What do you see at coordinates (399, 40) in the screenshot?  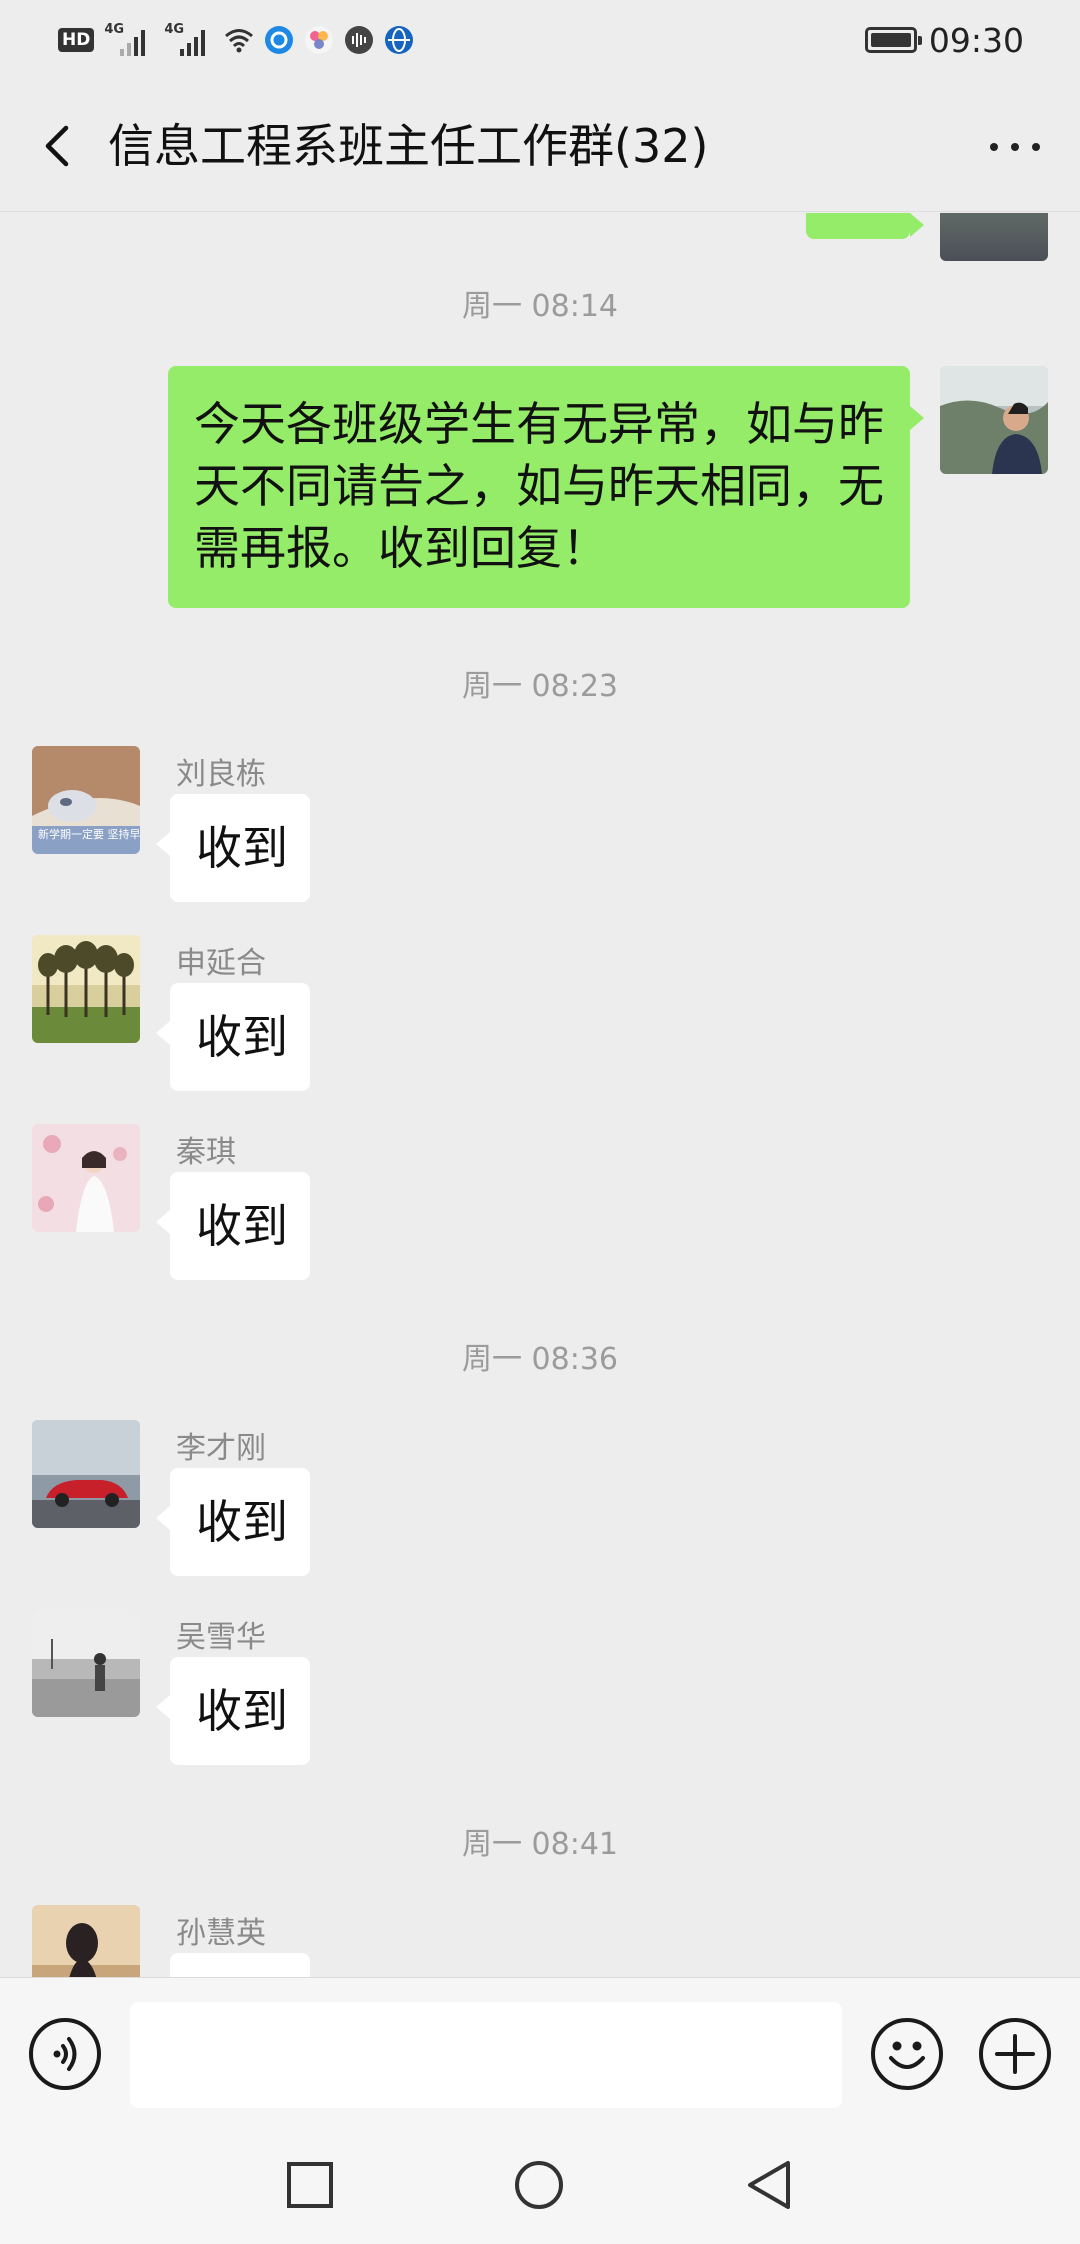 I see `globe-app-icon` at bounding box center [399, 40].